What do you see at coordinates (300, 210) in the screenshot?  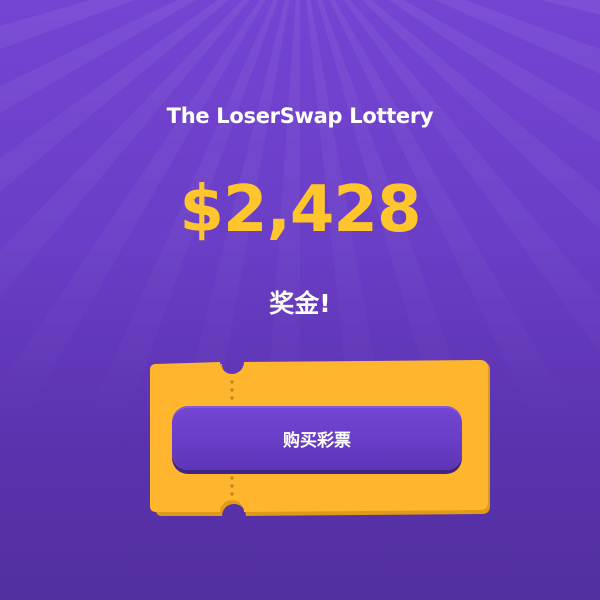 I see `prize-amount: $2,428` at bounding box center [300, 210].